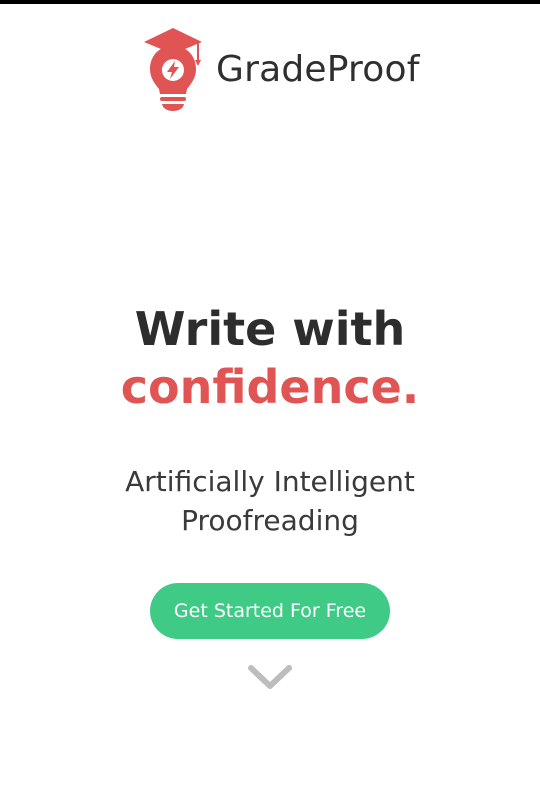 The width and height of the screenshot is (540, 800). What do you see at coordinates (270, 387) in the screenshot?
I see `hero-title-line2: confidence.` at bounding box center [270, 387].